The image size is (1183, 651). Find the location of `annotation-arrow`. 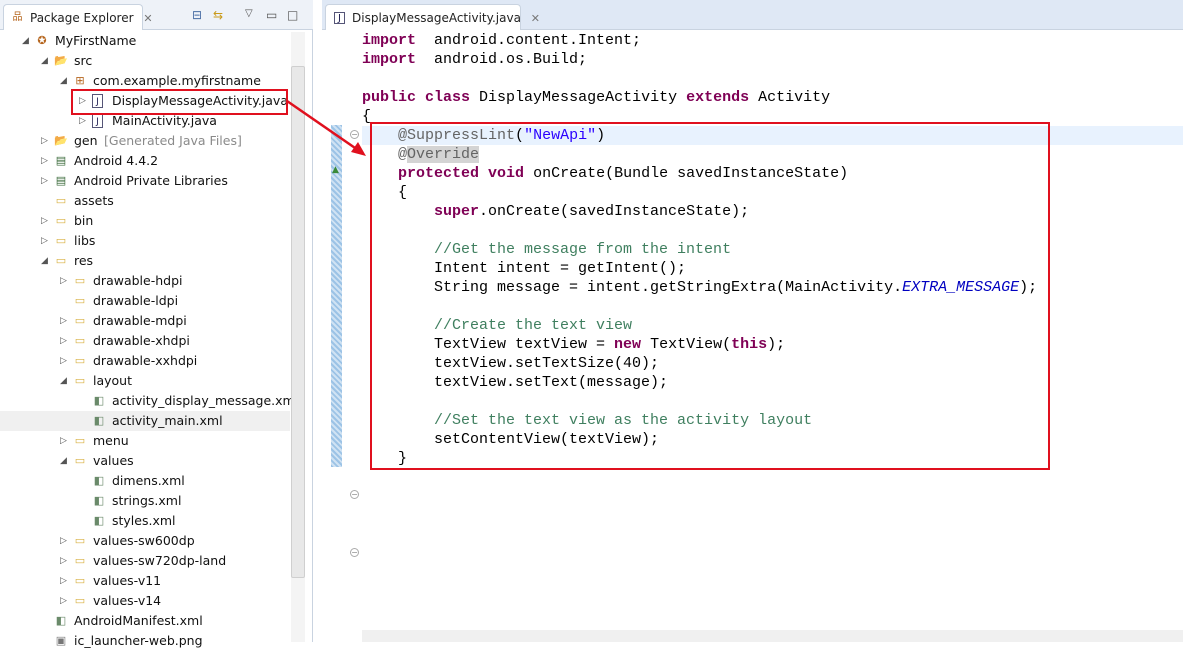

annotation-arrow is located at coordinates (326, 127).